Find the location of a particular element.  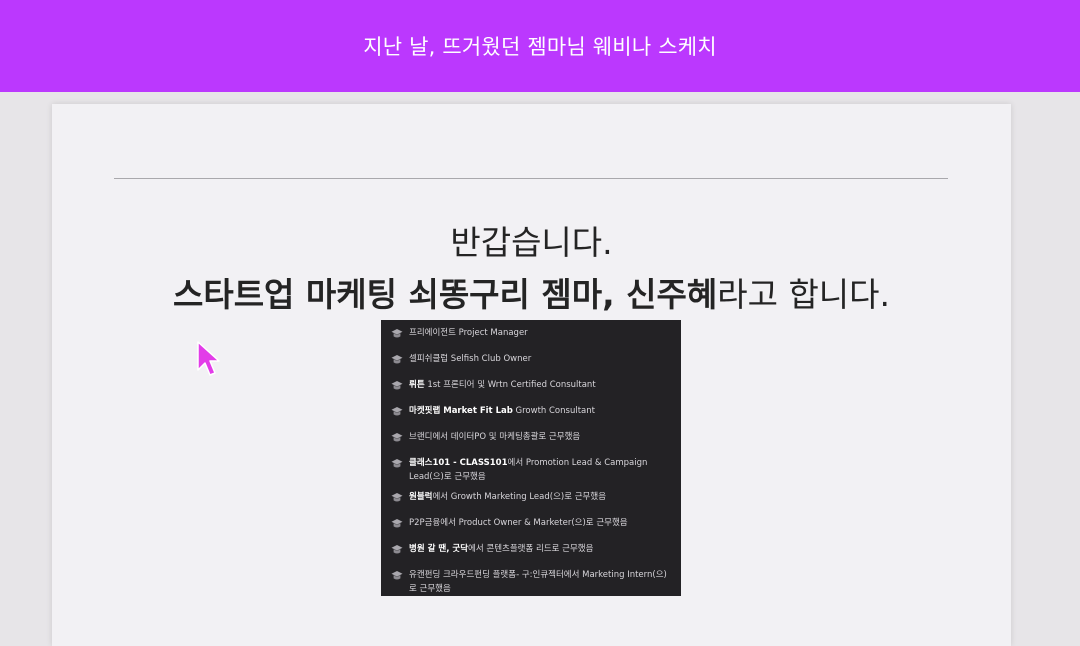

career-item-text: 마켓핏랩 Market Fit Lab Growth Consultant is located at coordinates (502, 411).